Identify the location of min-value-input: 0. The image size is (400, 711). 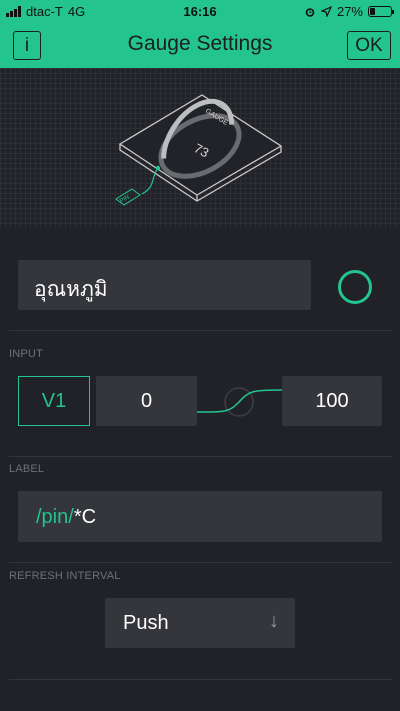
(146, 401).